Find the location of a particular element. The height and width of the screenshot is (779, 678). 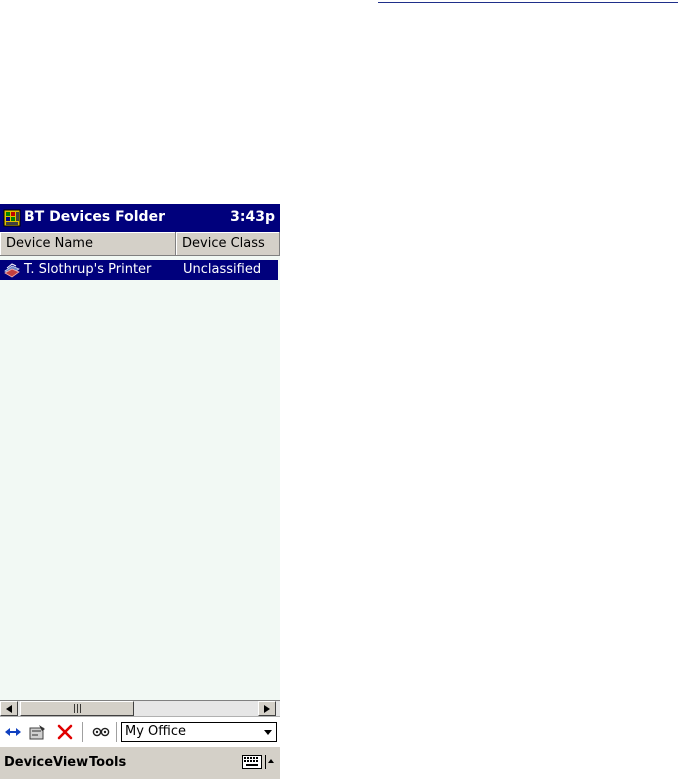

bluetooth-device-icon is located at coordinates (12, 270).